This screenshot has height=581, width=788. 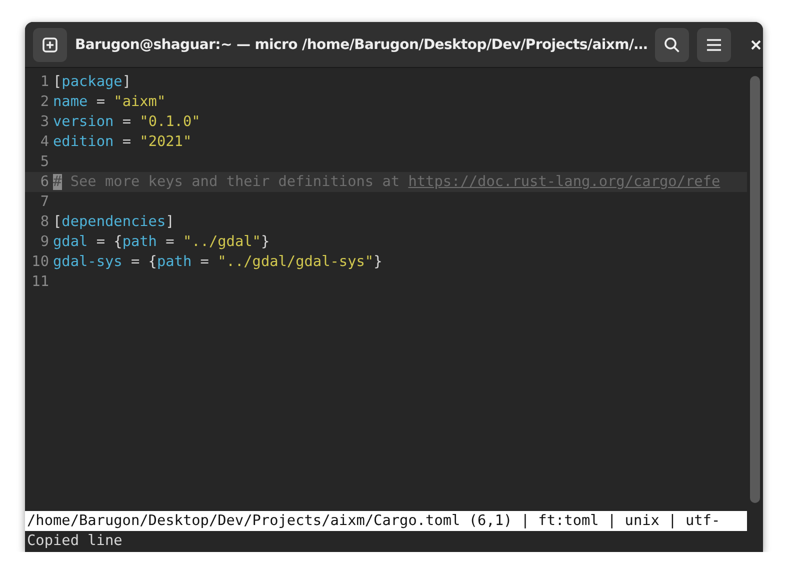 I want to click on close-icon, so click(x=756, y=45).